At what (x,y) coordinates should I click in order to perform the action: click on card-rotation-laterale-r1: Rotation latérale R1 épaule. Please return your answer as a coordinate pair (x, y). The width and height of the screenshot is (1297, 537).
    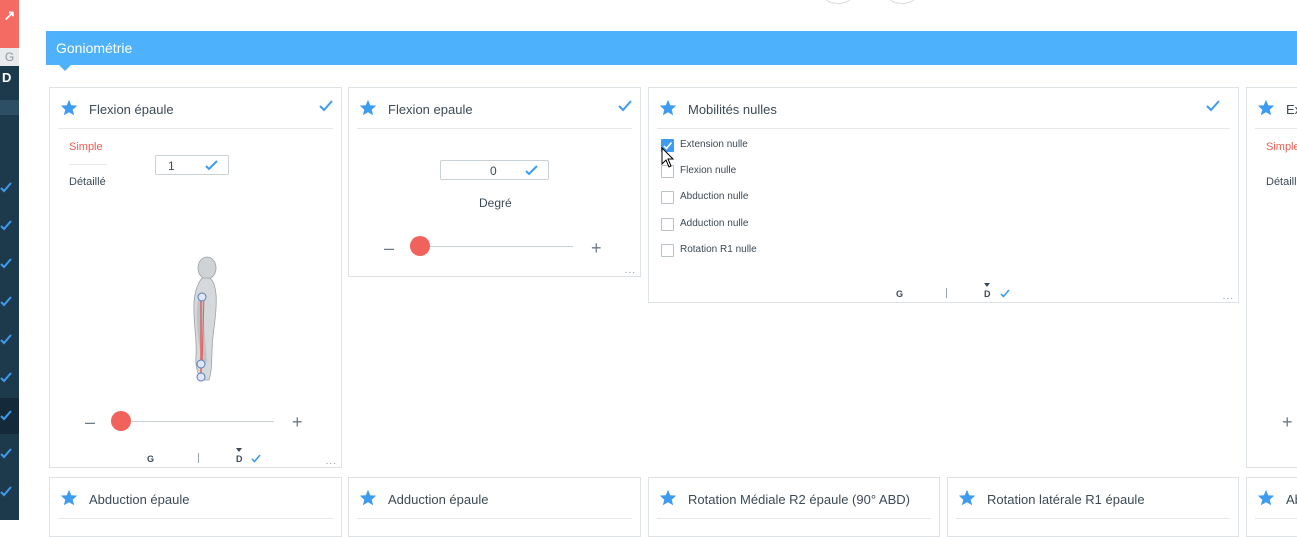
    Looking at the image, I should click on (1093, 507).